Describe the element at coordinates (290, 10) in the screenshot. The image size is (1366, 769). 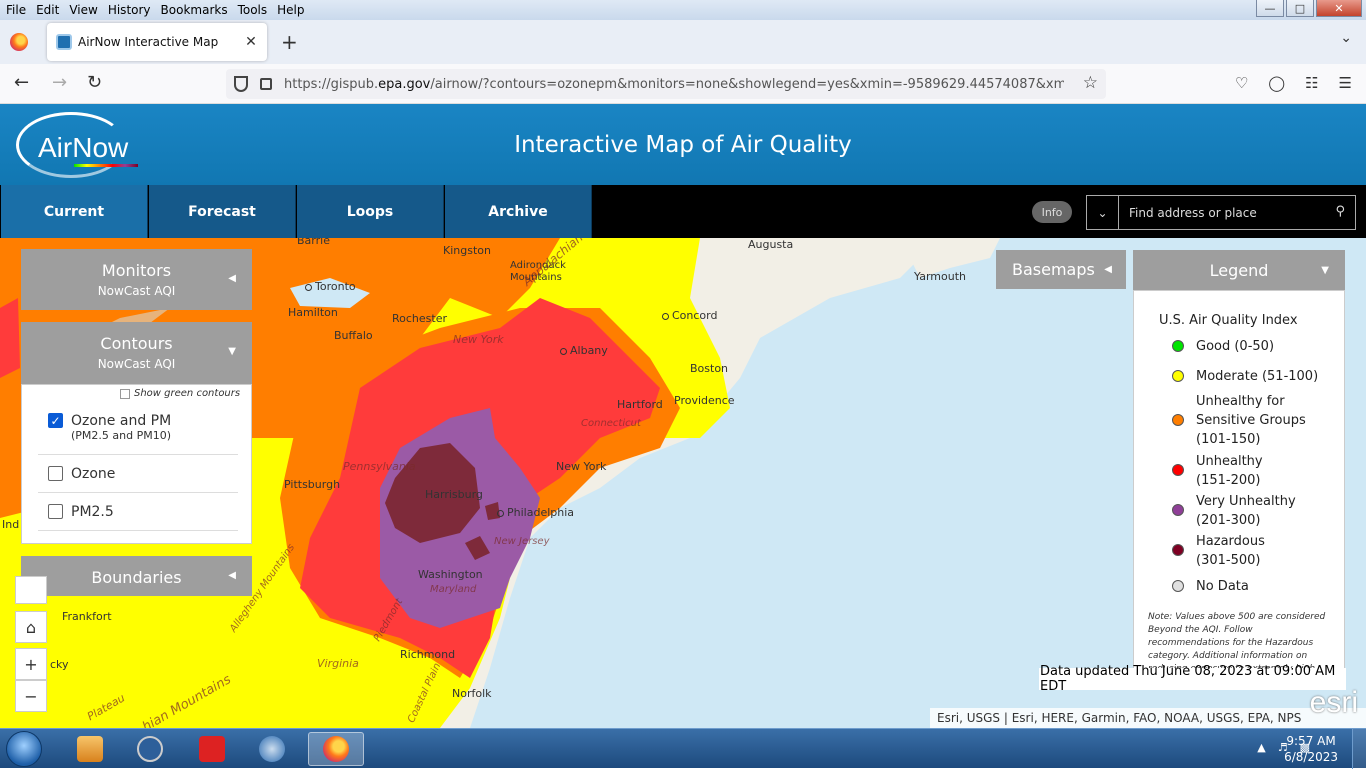
I see `menu-help: Help` at that location.